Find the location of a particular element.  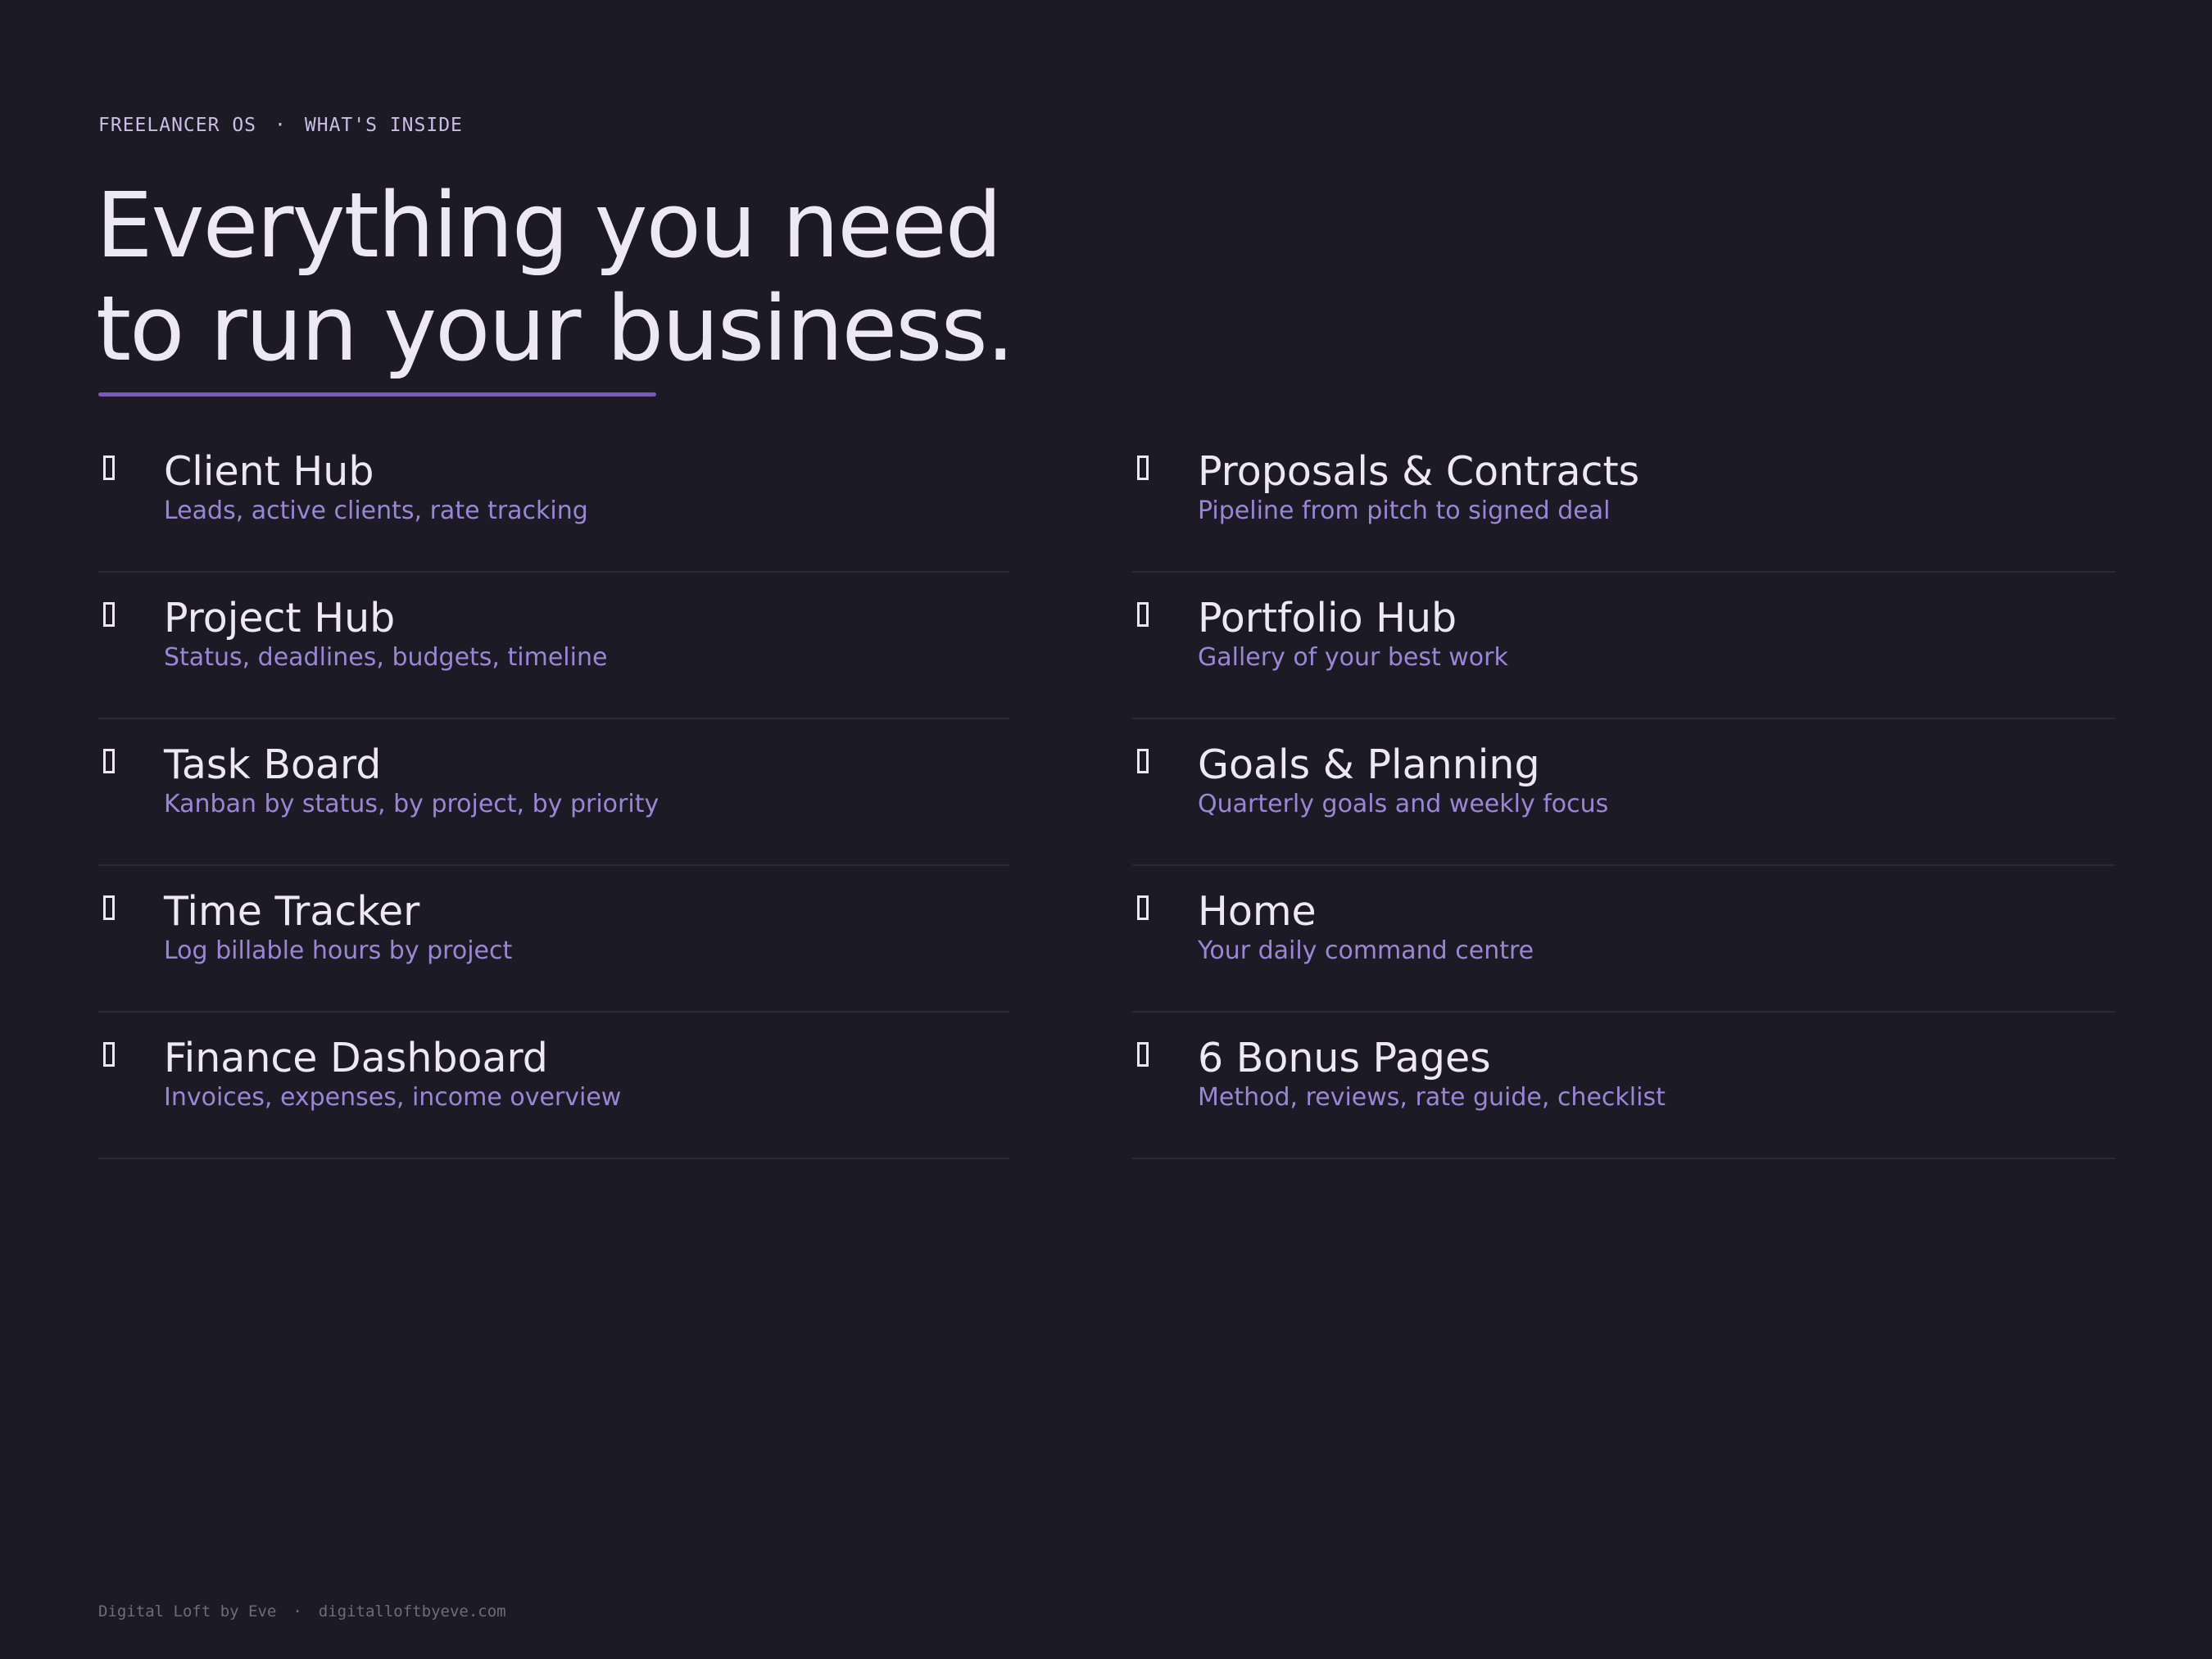

footer: Digital Loft by Eve · digitalloftbyeve.com is located at coordinates (302, 1611).